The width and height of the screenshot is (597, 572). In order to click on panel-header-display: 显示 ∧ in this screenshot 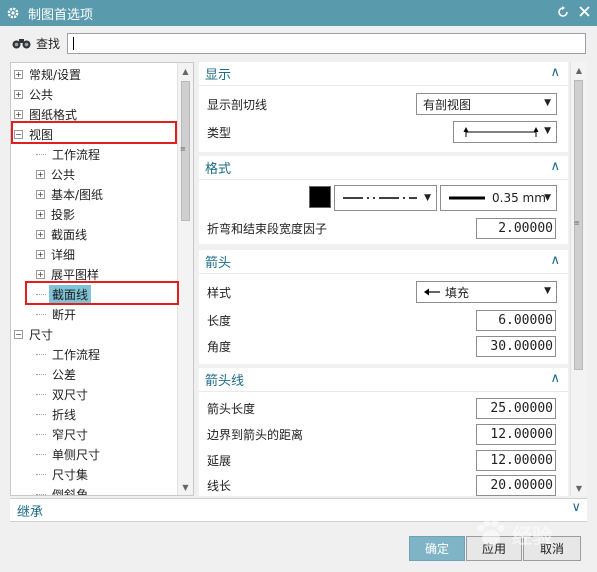, I will do `click(383, 74)`.